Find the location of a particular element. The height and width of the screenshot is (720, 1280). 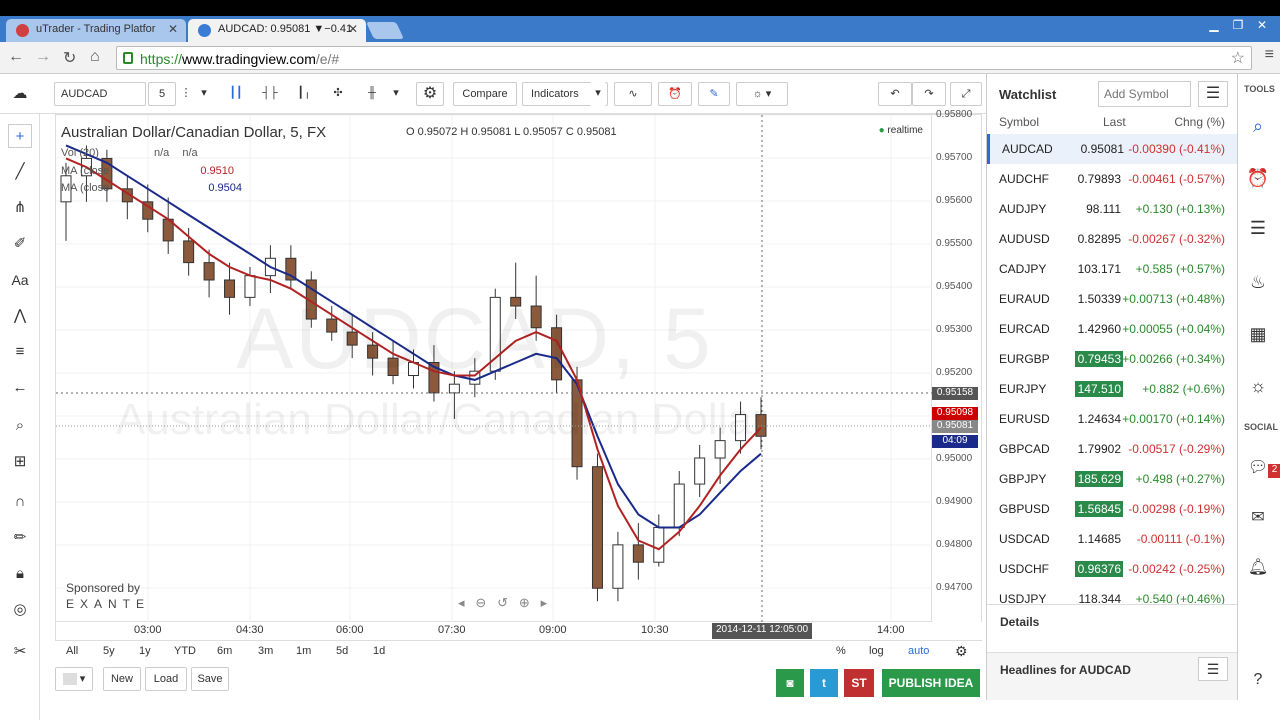

watchlist-row: EURJPY 147.510 +0.882 (+0.6%) is located at coordinates (1112, 389).